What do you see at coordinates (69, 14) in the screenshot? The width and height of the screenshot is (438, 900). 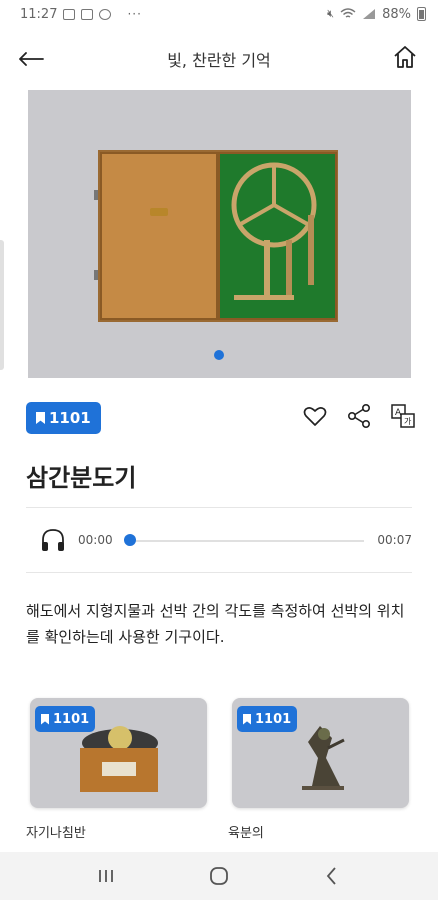 I see `notification-icon` at bounding box center [69, 14].